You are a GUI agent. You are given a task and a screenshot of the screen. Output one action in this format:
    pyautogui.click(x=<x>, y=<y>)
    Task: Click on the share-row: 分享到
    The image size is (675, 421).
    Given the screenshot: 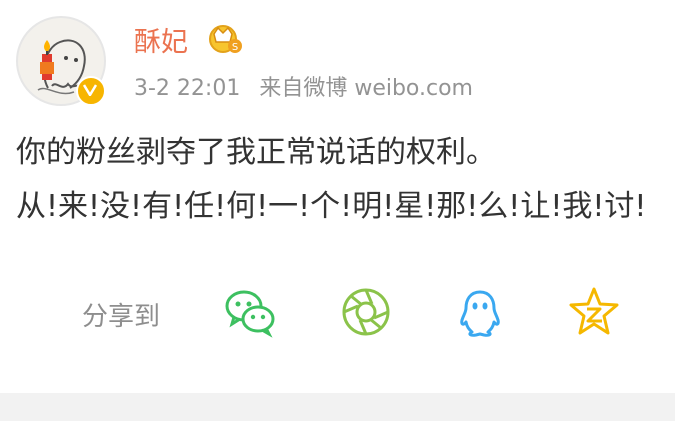 What is the action you would take?
    pyautogui.click(x=337, y=312)
    